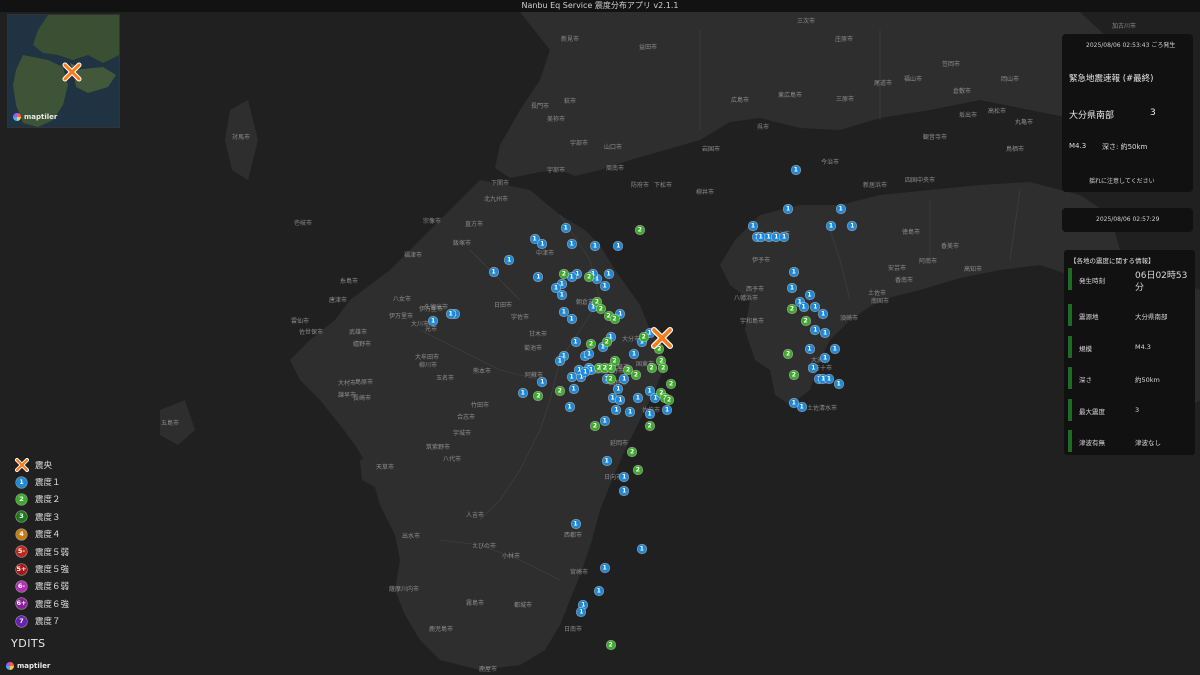  What do you see at coordinates (28, 666) in the screenshot?
I see `map-attribution: maptiler` at bounding box center [28, 666].